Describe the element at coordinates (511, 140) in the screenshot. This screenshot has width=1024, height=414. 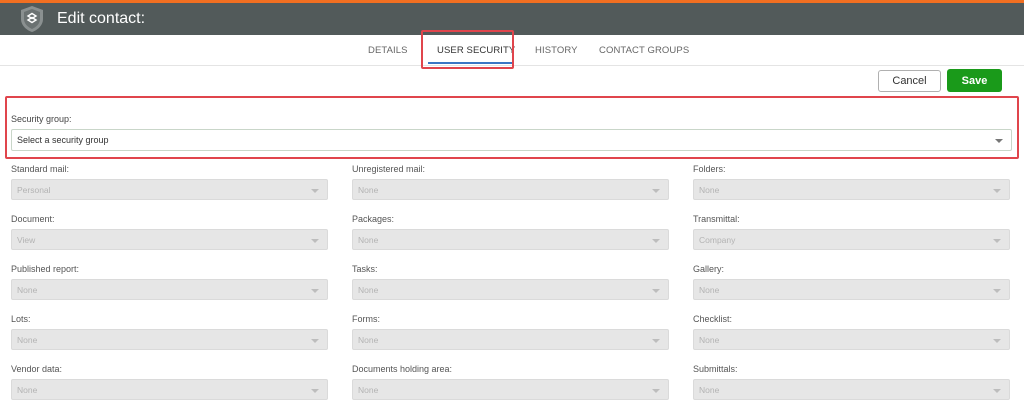
I see `security-group-select: Select a security group` at that location.